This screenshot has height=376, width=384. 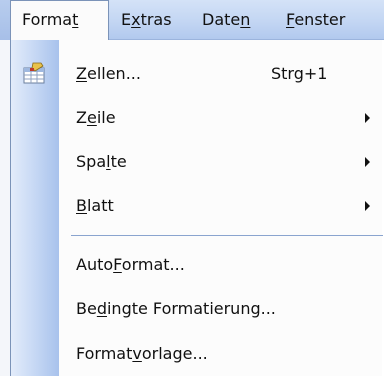 I want to click on menu-item-spalte: Spalte, so click(x=197, y=162).